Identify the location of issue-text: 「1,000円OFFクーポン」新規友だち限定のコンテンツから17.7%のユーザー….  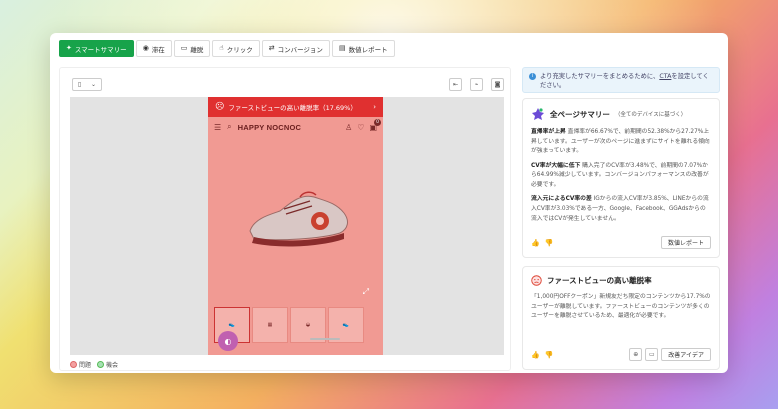
(621, 307).